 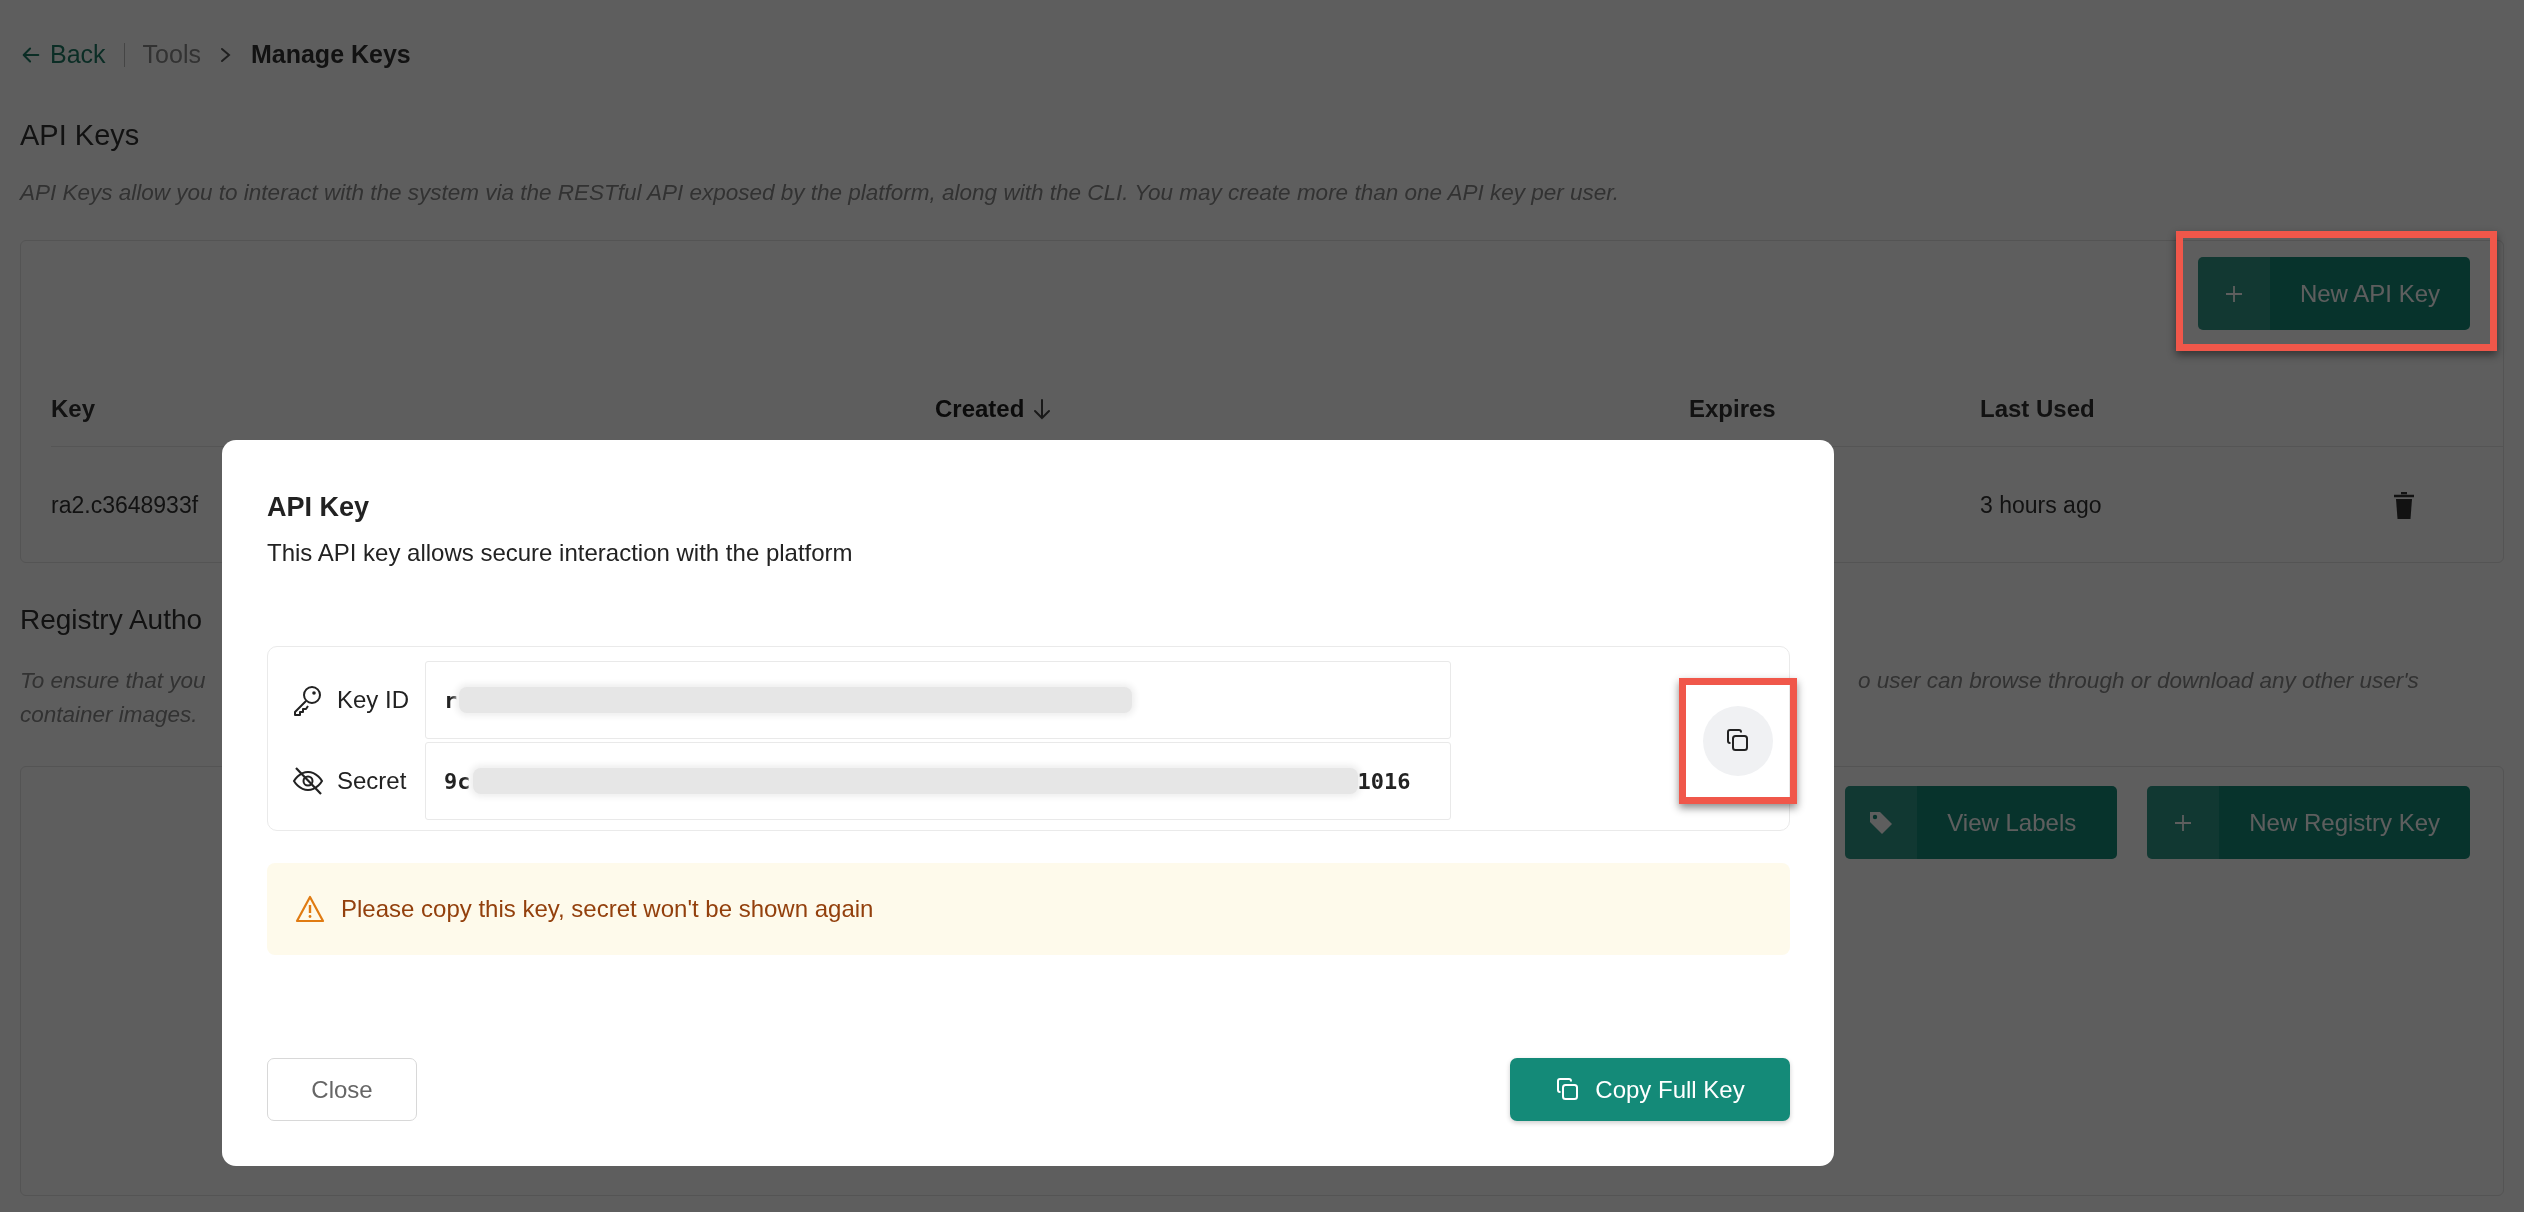 What do you see at coordinates (2037, 408) in the screenshot?
I see `column-header: Last Used` at bounding box center [2037, 408].